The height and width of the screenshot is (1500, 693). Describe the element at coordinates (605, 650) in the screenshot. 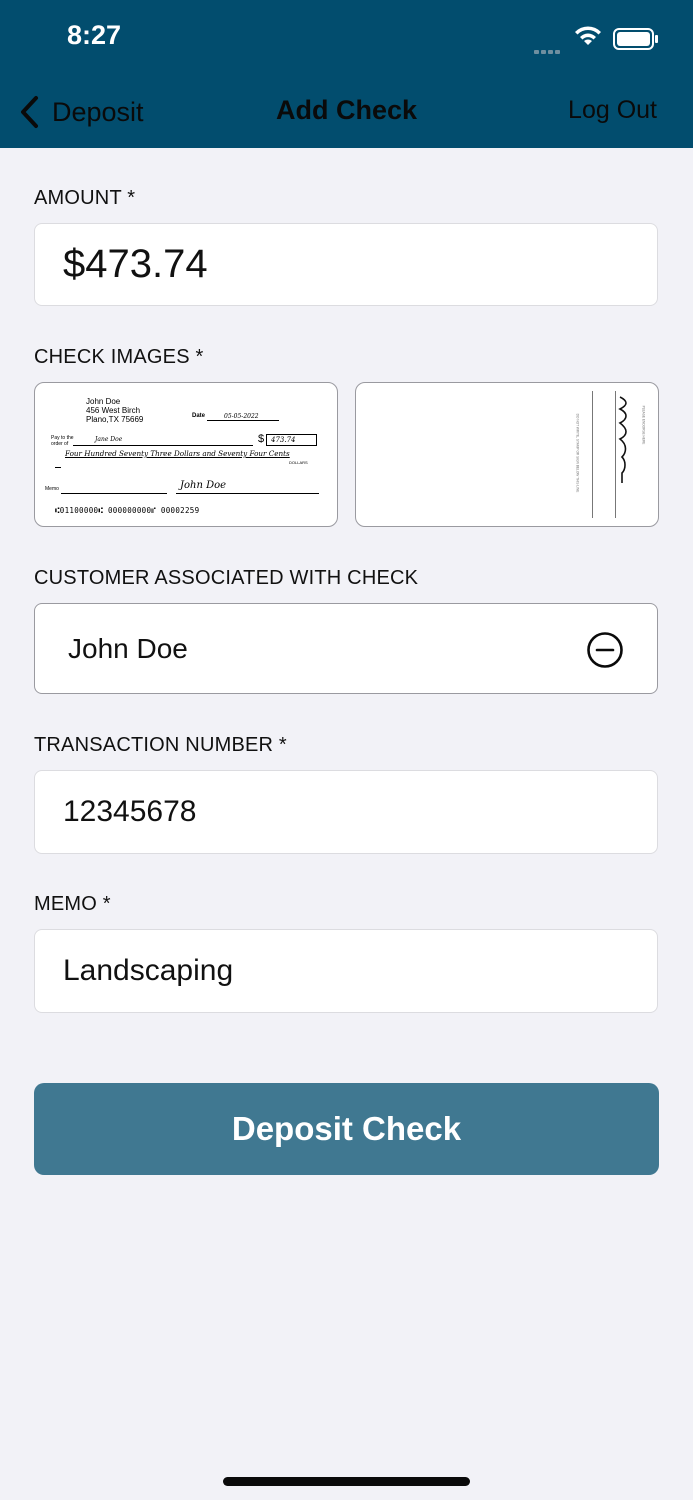

I see `minus-circle-icon` at that location.